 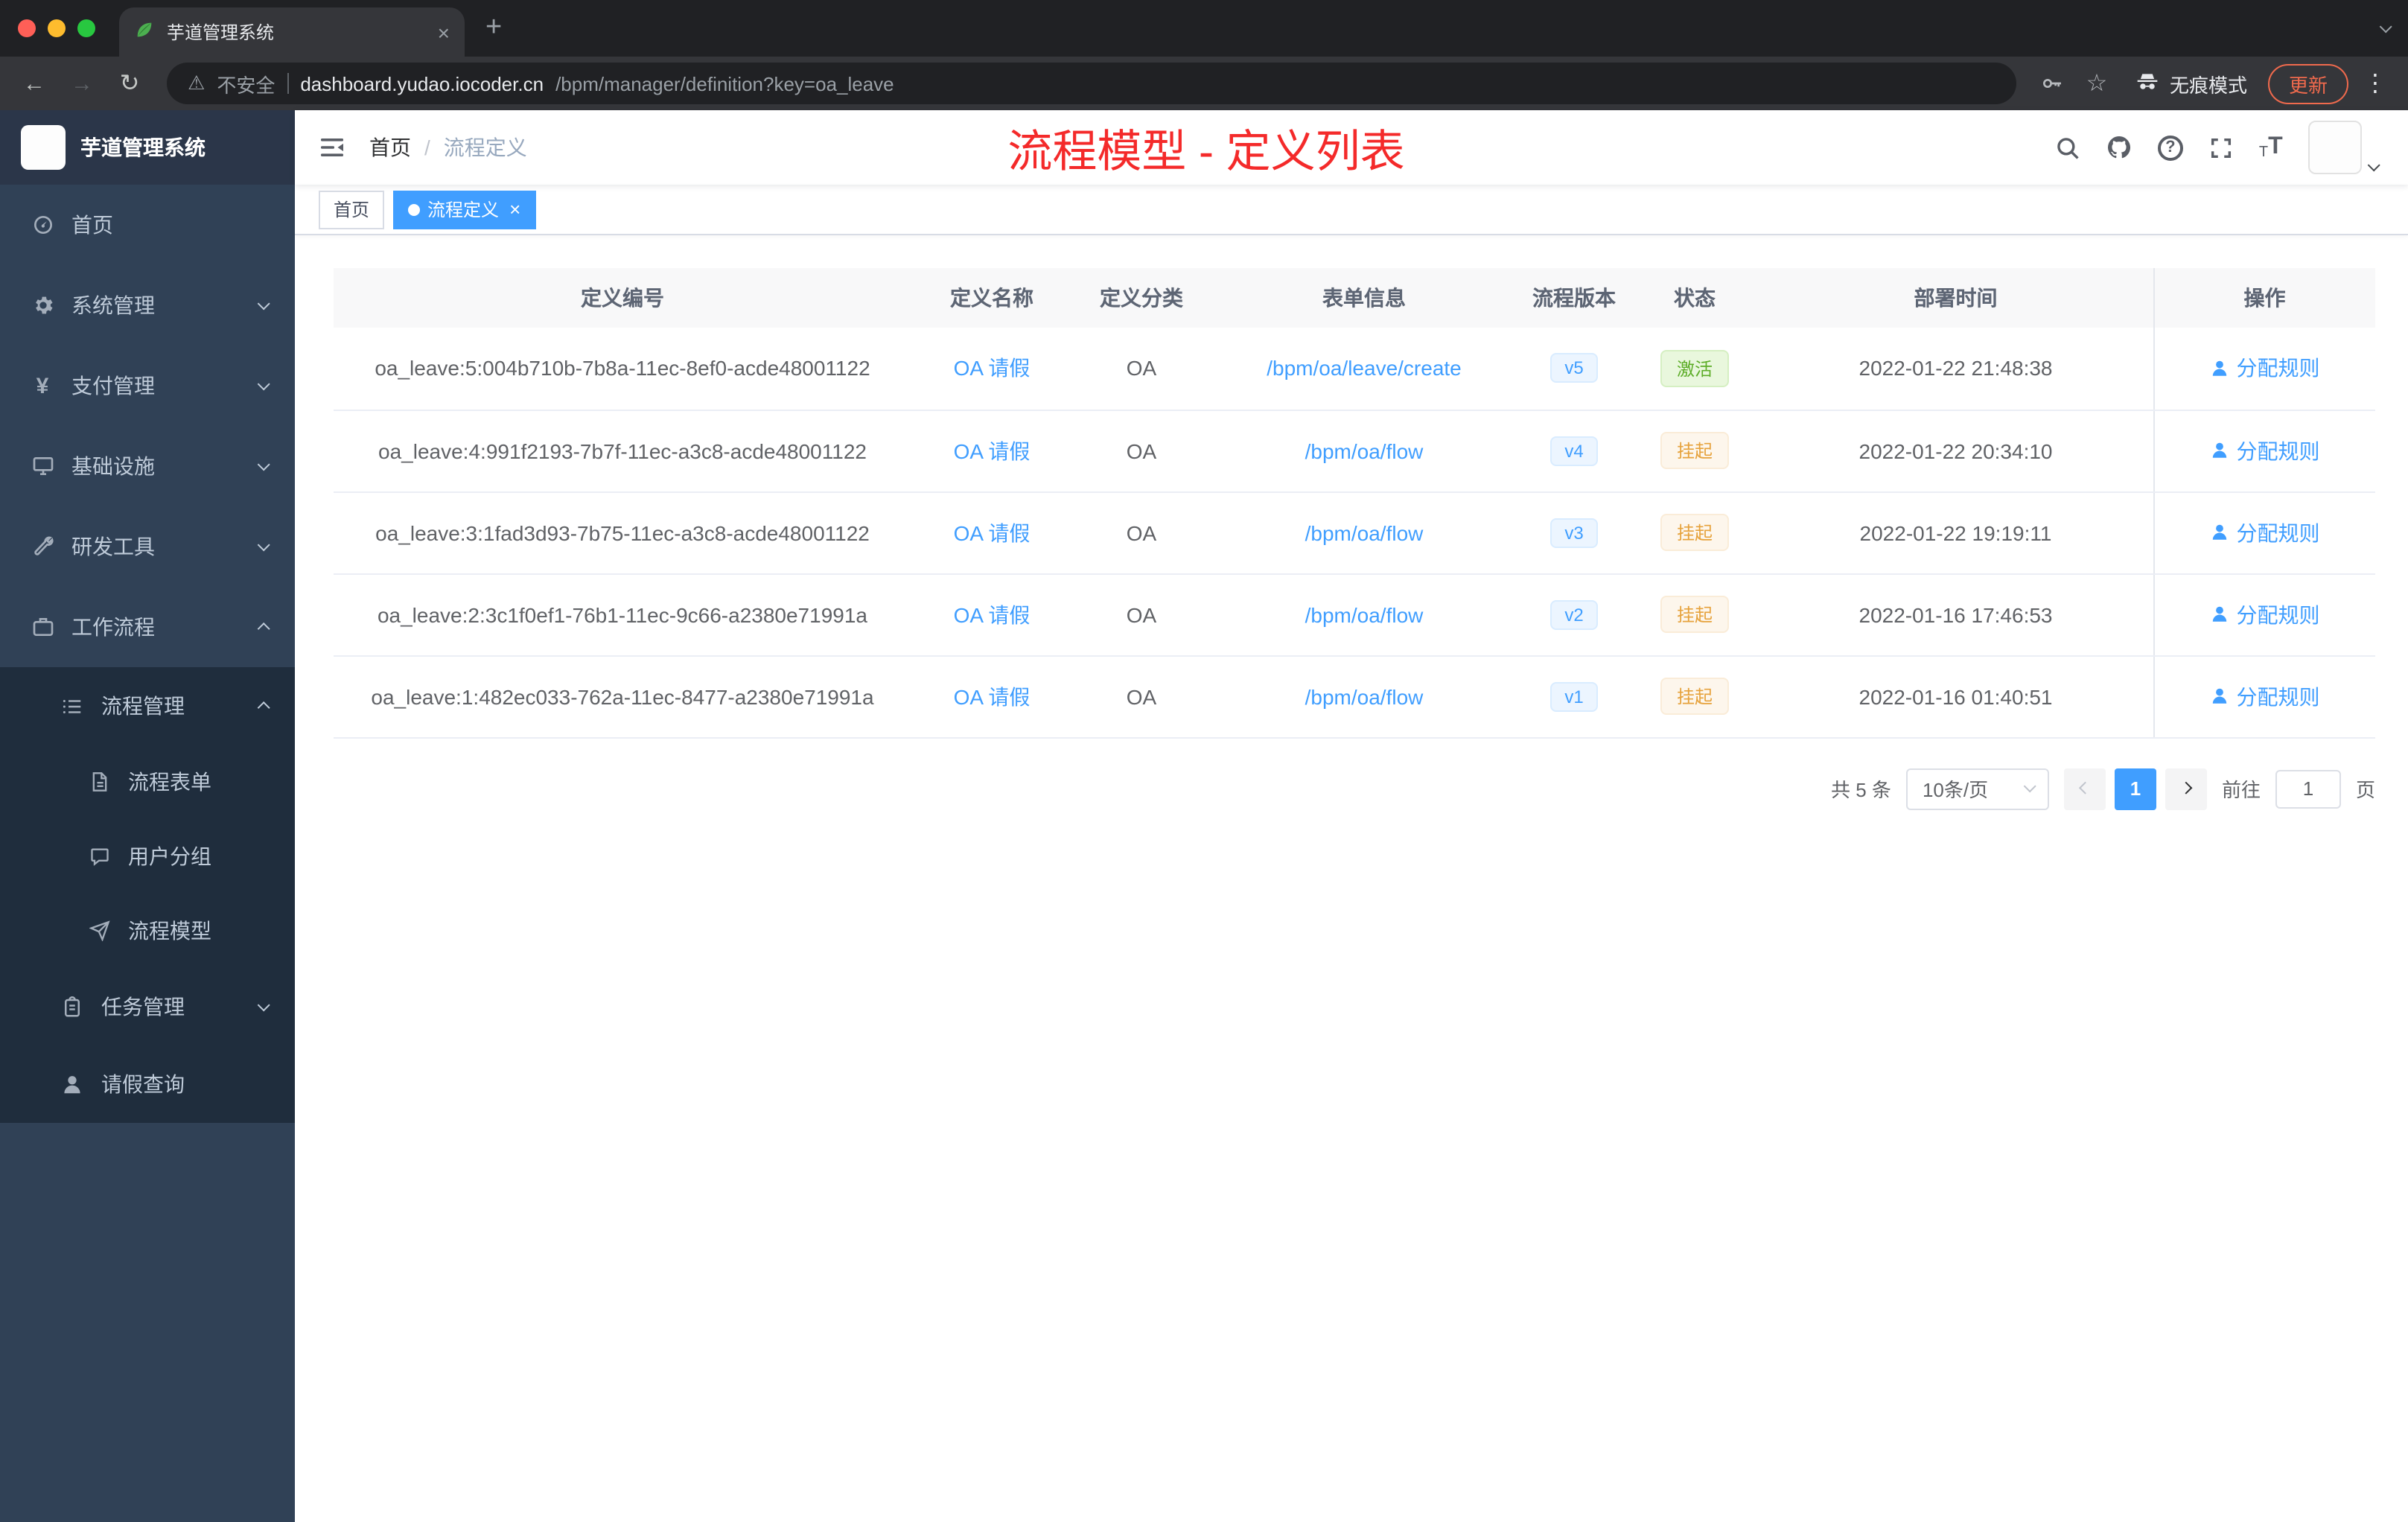 What do you see at coordinates (2170, 147) in the screenshot?
I see `question-icon` at bounding box center [2170, 147].